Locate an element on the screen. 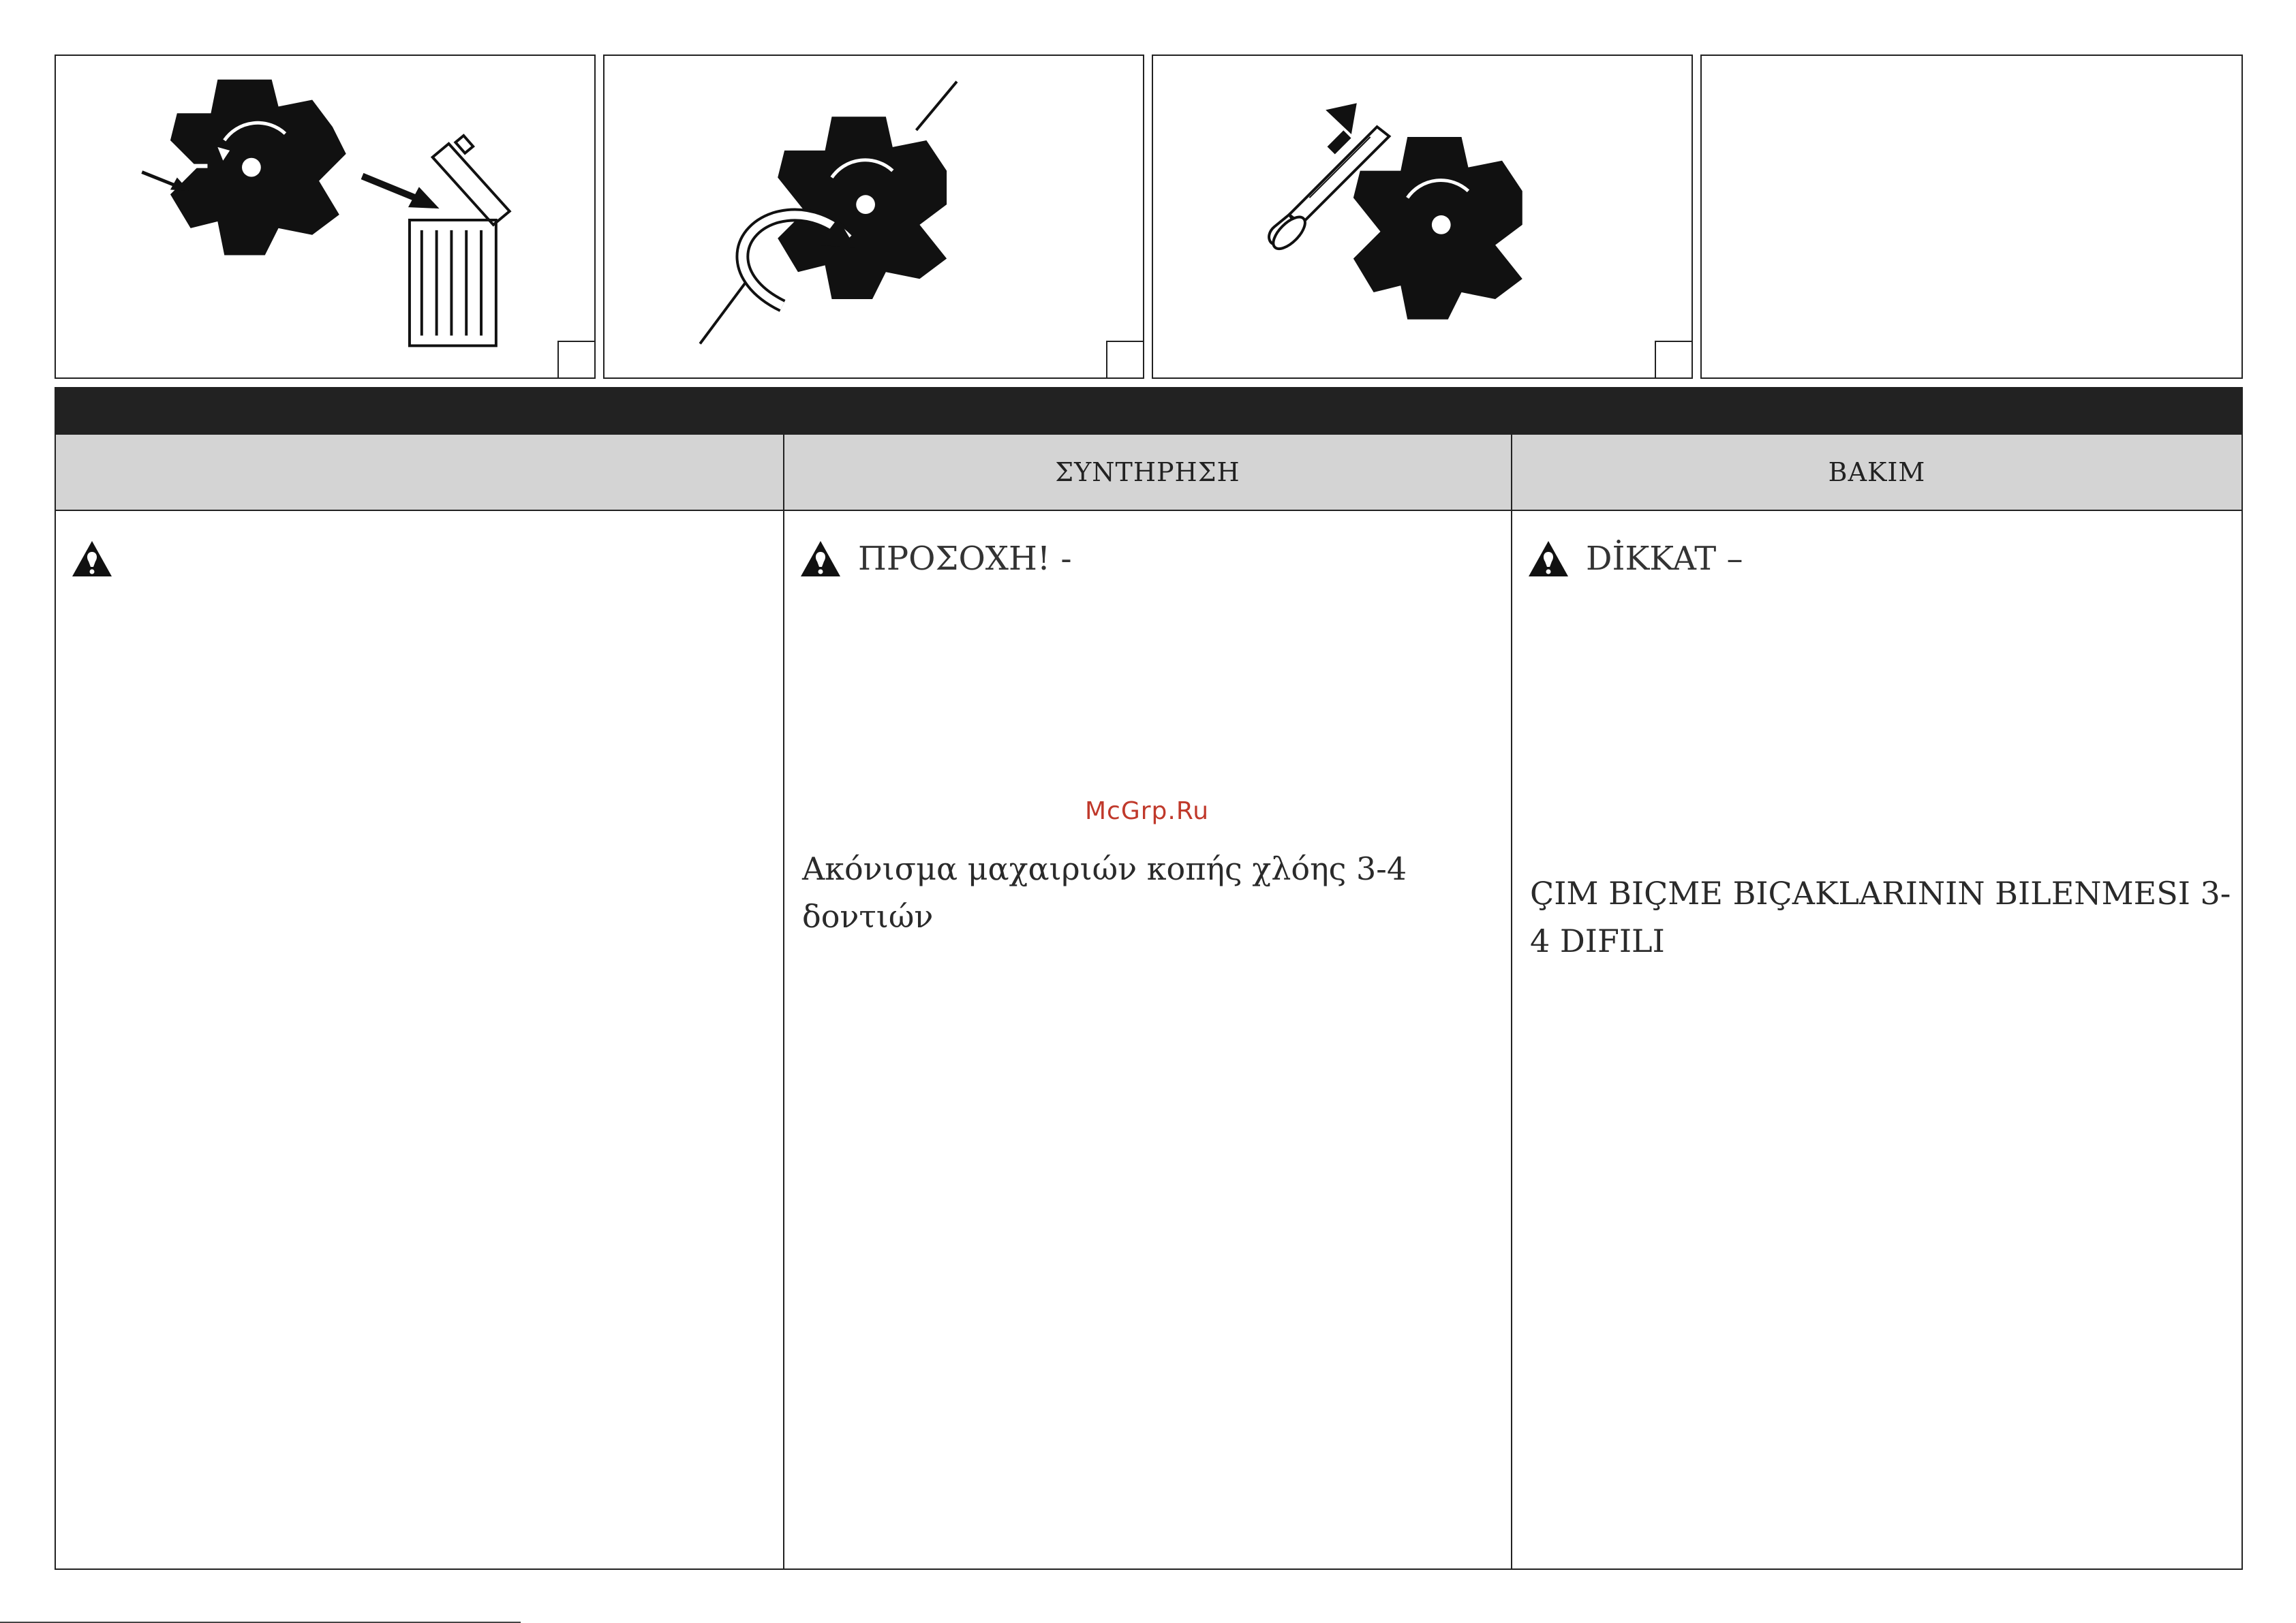 The width and height of the screenshot is (2296, 1623). warning-notice: ΠΡΟΣΟΧΗ! - is located at coordinates (935, 559).